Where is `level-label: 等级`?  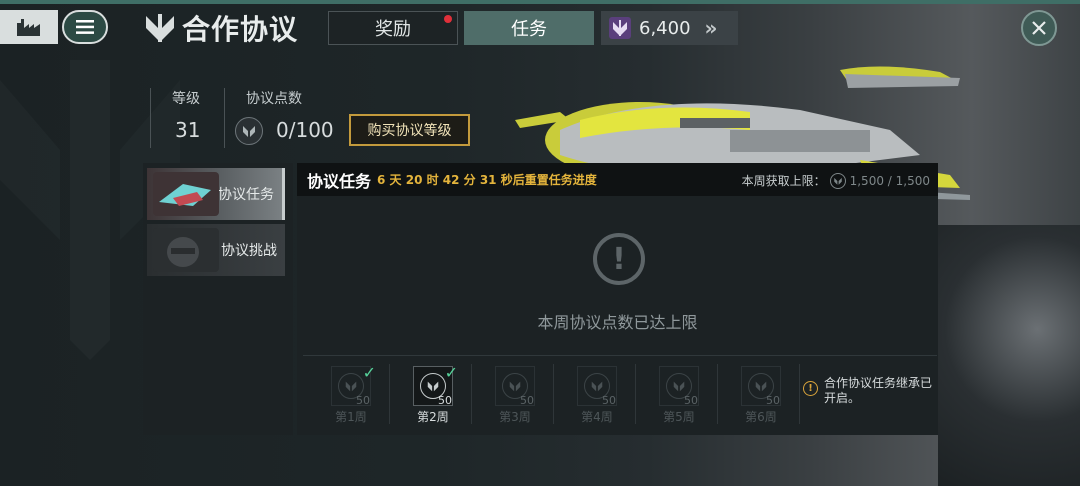 level-label: 等级 is located at coordinates (186, 99).